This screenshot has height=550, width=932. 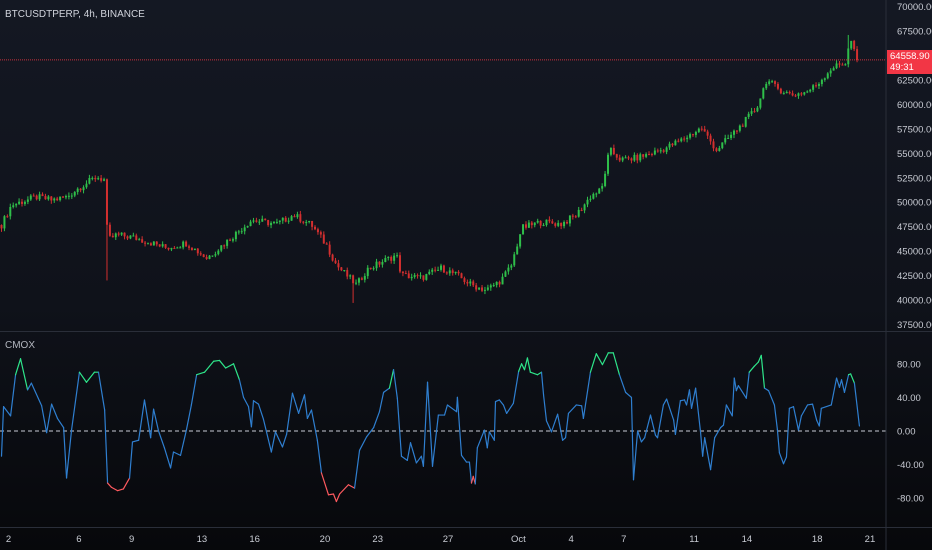 I want to click on indicator-title: CMOX, so click(x=20, y=345).